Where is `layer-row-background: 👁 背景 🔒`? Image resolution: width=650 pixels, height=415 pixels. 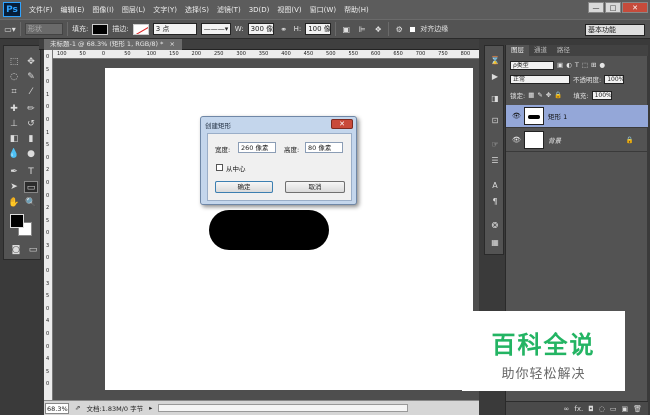
layer-row-background: 👁 背景 🔒 is located at coordinates (577, 140).